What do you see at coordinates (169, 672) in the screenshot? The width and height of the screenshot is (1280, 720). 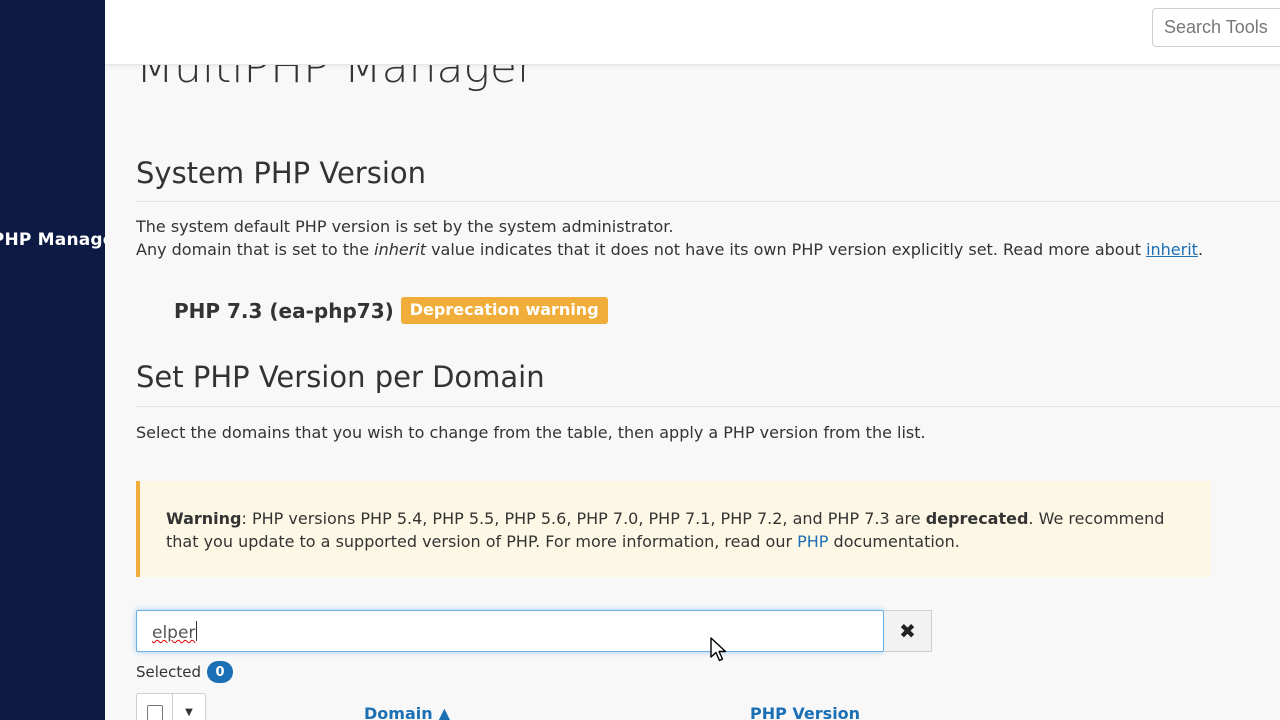 I see `selected-label: Selected` at bounding box center [169, 672].